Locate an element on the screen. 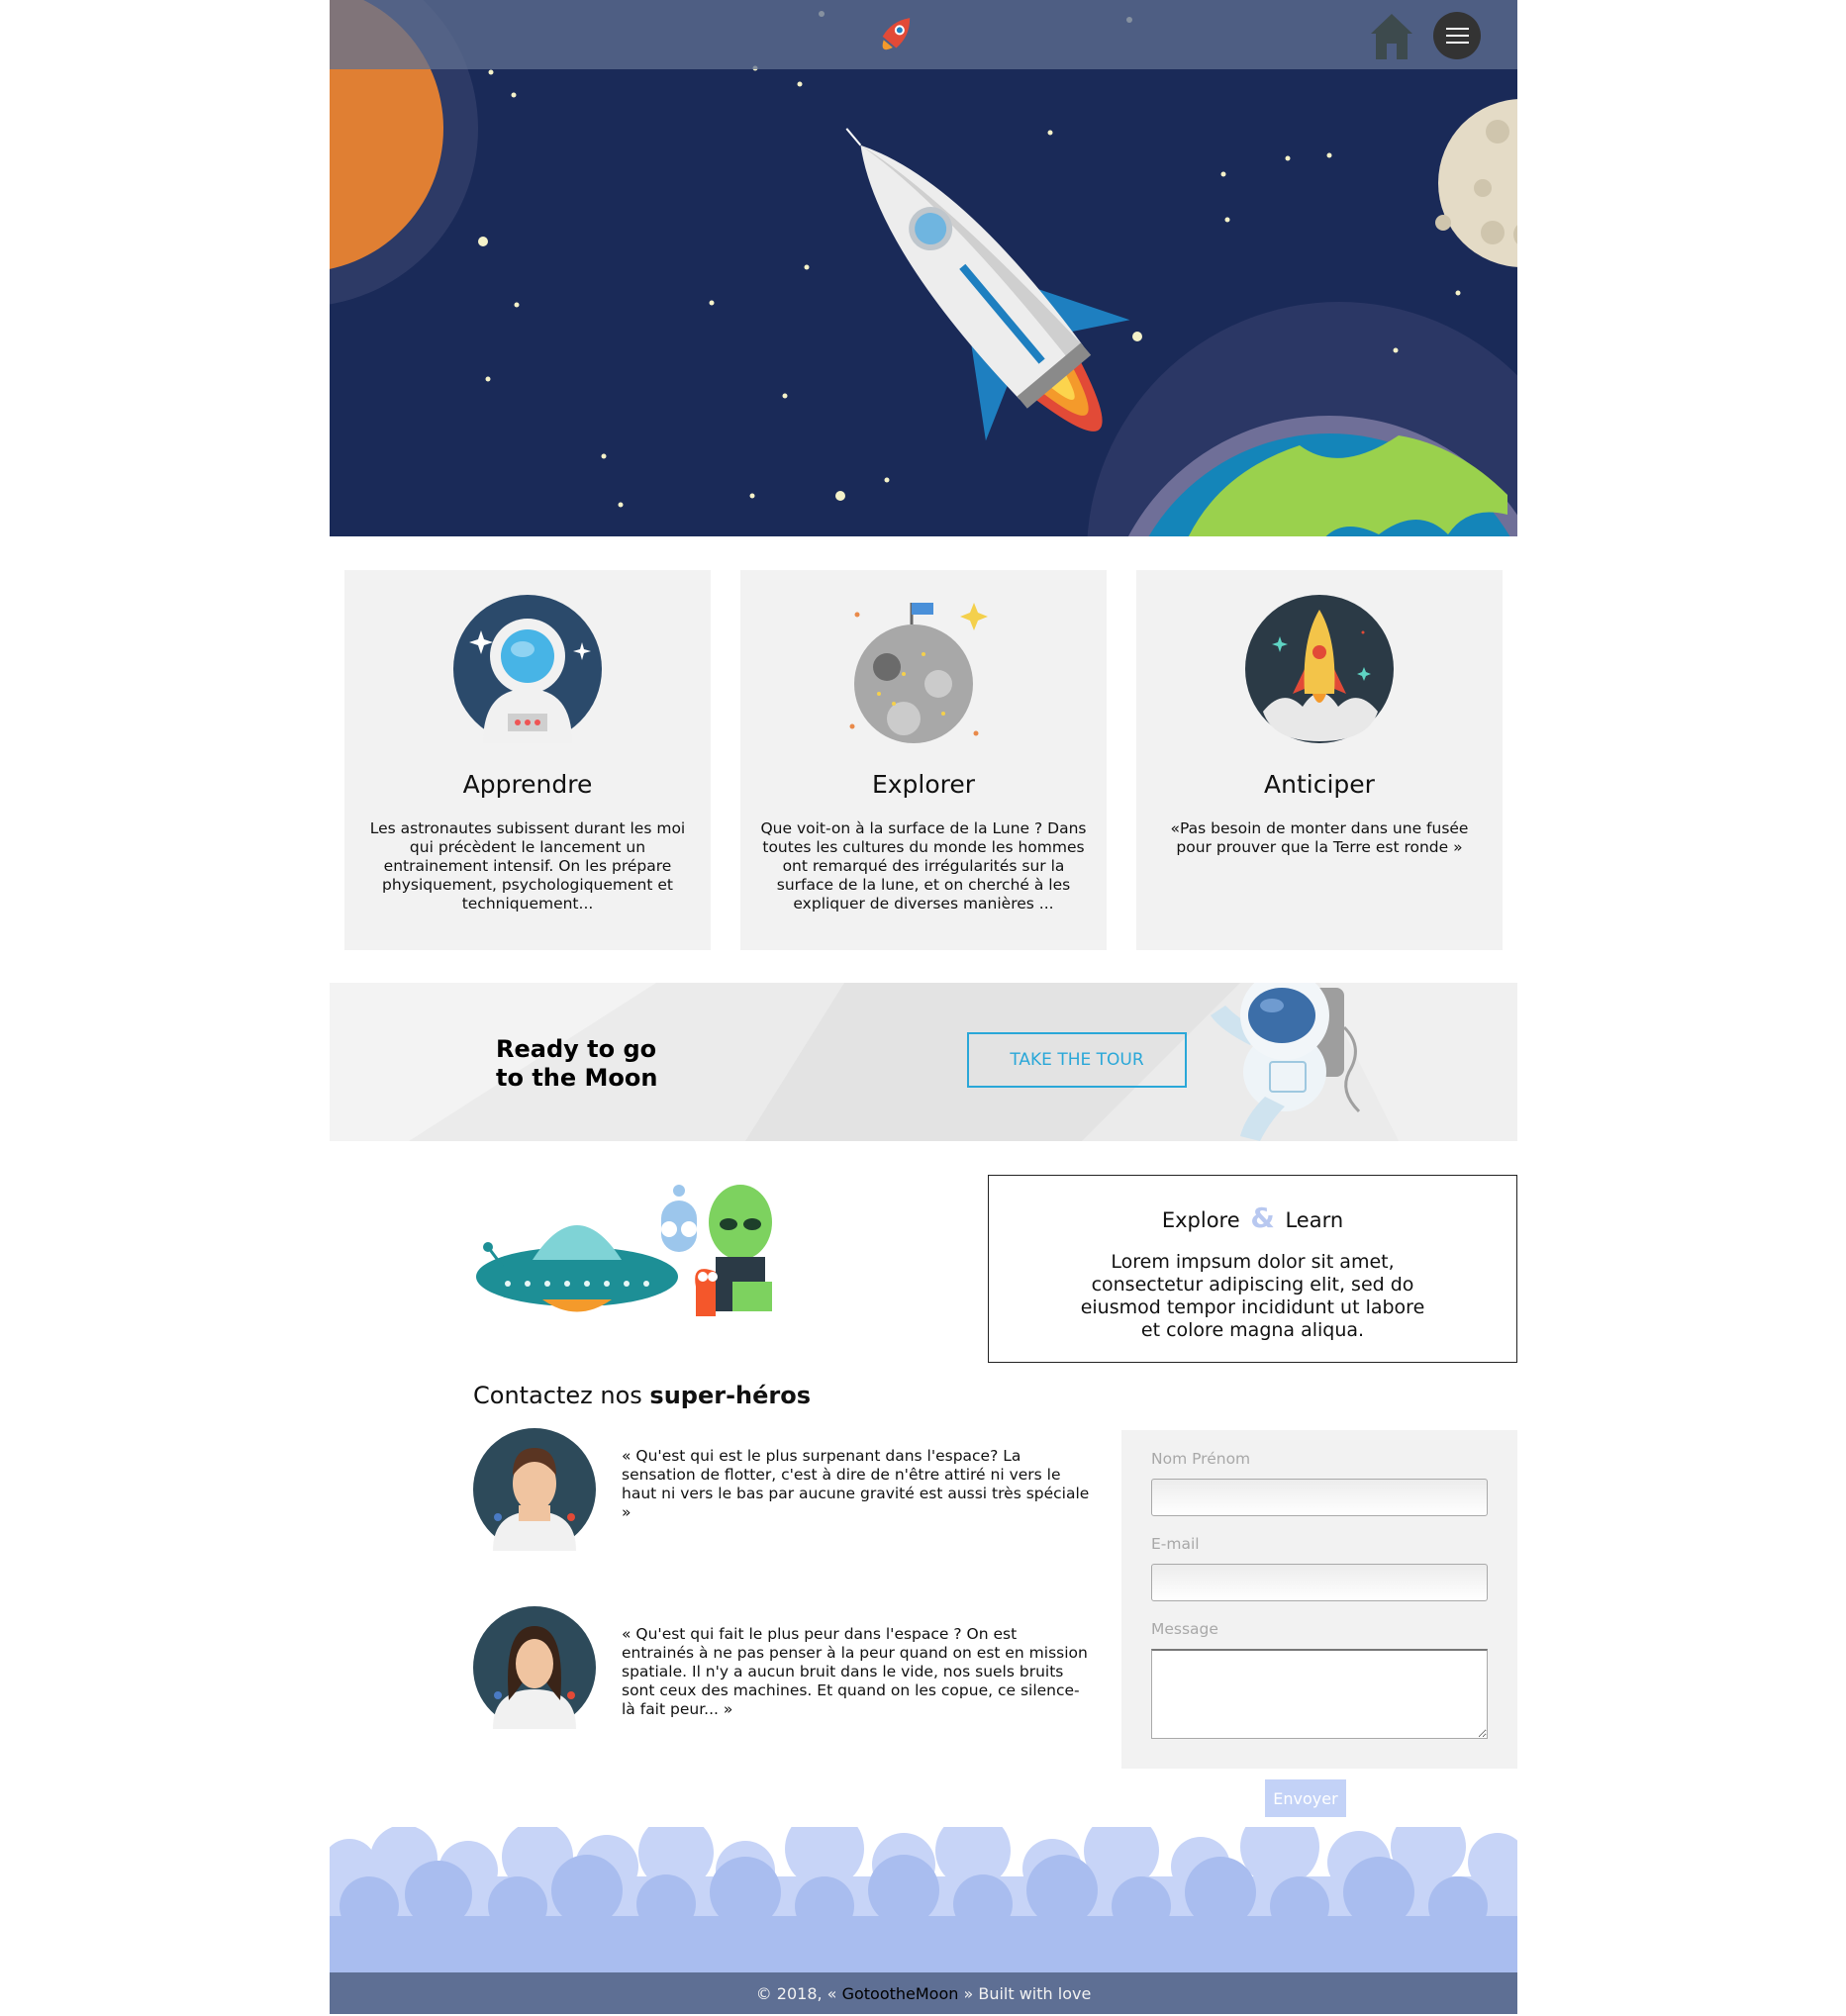 This screenshot has width=1846, height=2016. contact-form: Nom Prénom E-mail Message is located at coordinates (1319, 1600).